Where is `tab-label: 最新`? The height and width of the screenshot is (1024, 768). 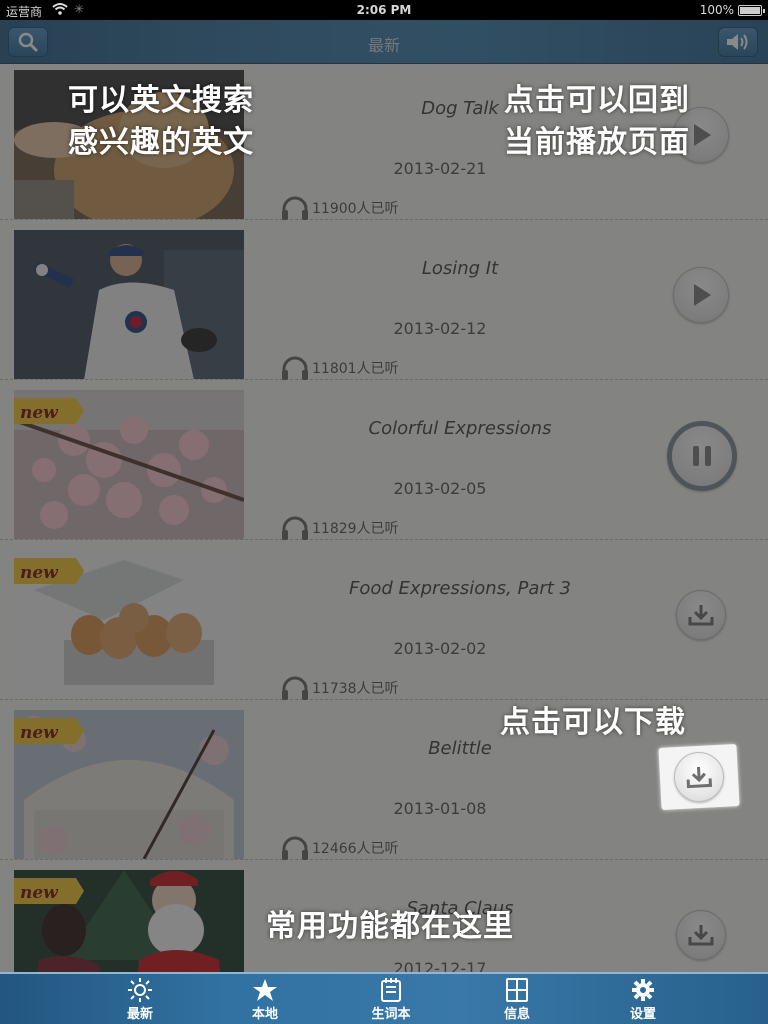
tab-label: 最新 is located at coordinates (139, 1014).